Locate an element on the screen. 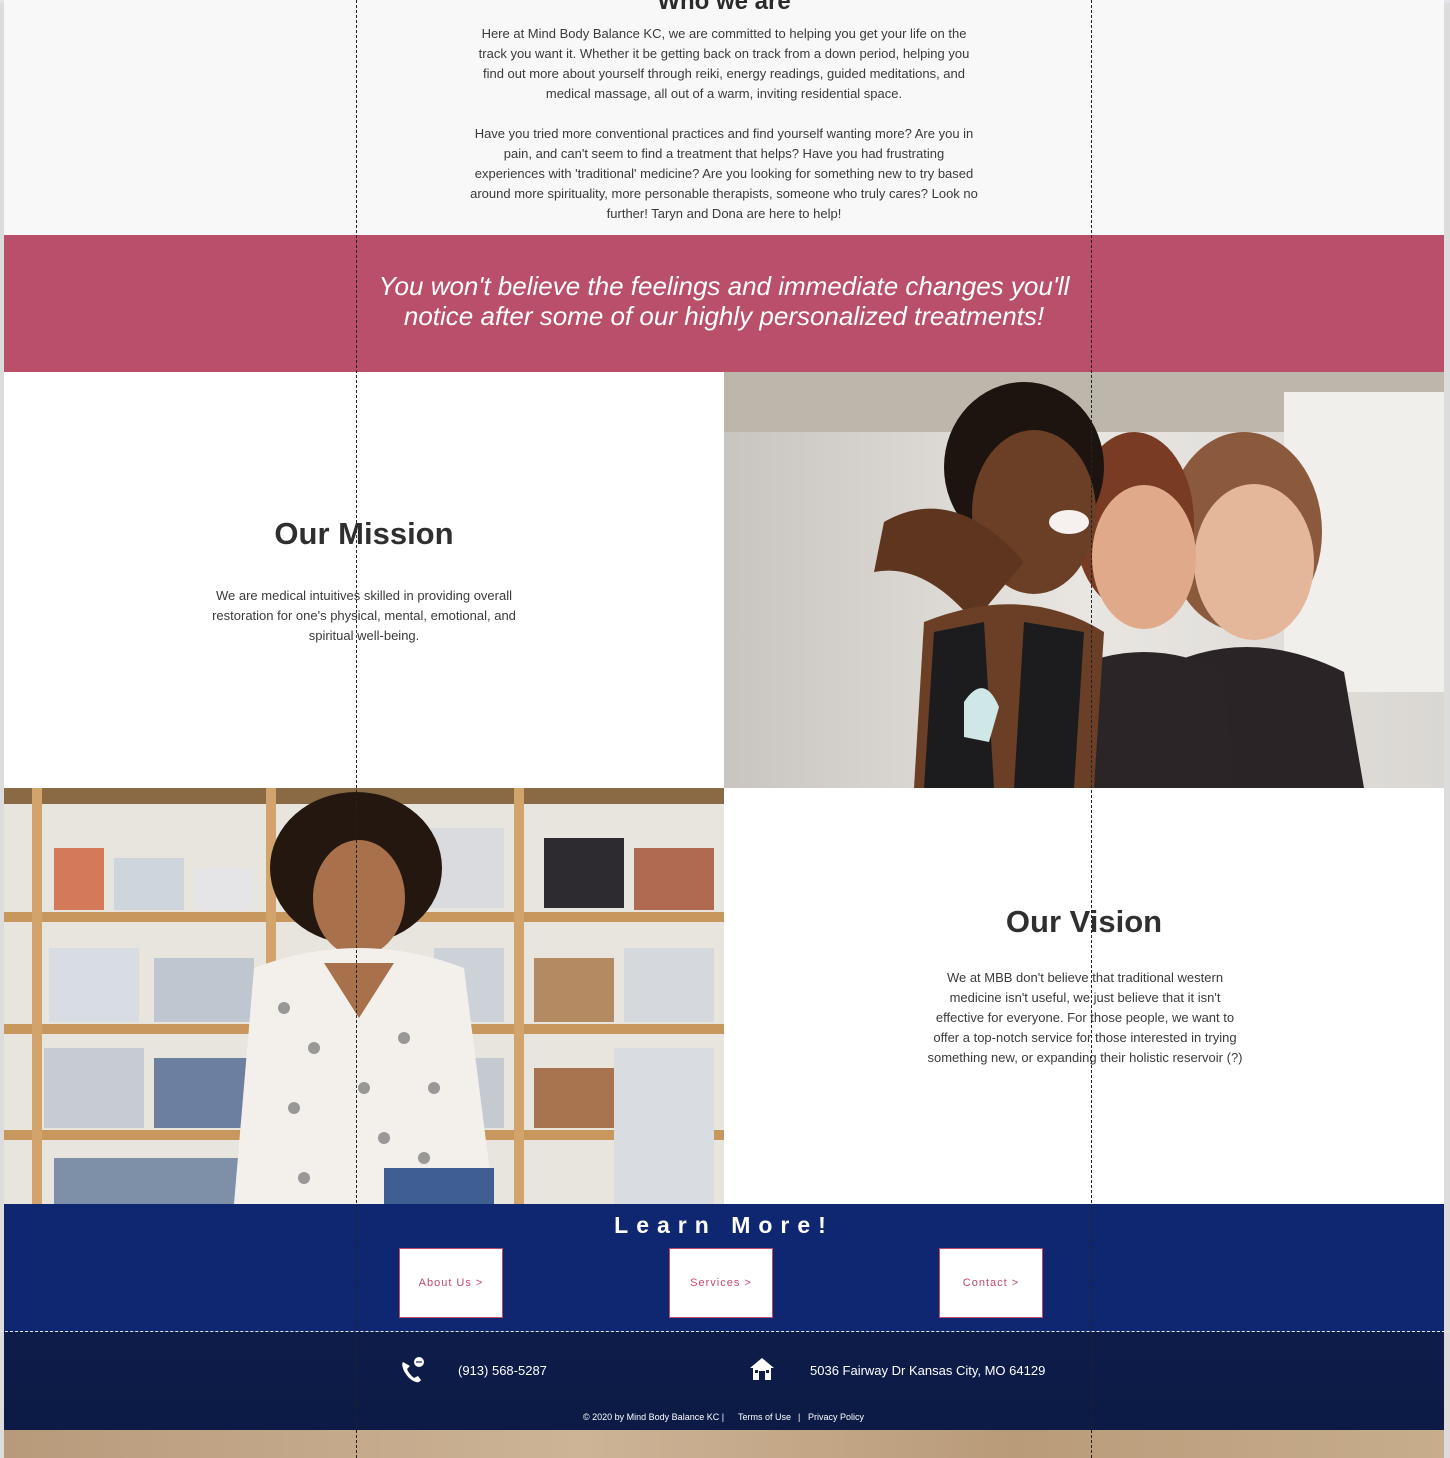  address: 5036 Fairway Dr Kansas City, MO 64129 is located at coordinates (928, 1370).